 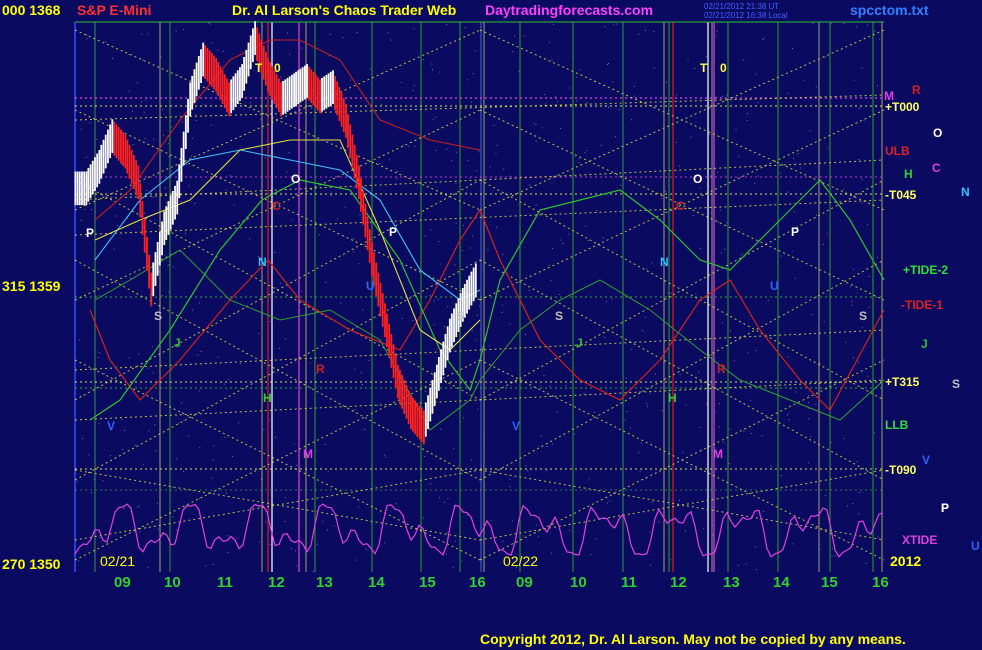 I want to click on right-label: LLB, so click(x=897, y=425).